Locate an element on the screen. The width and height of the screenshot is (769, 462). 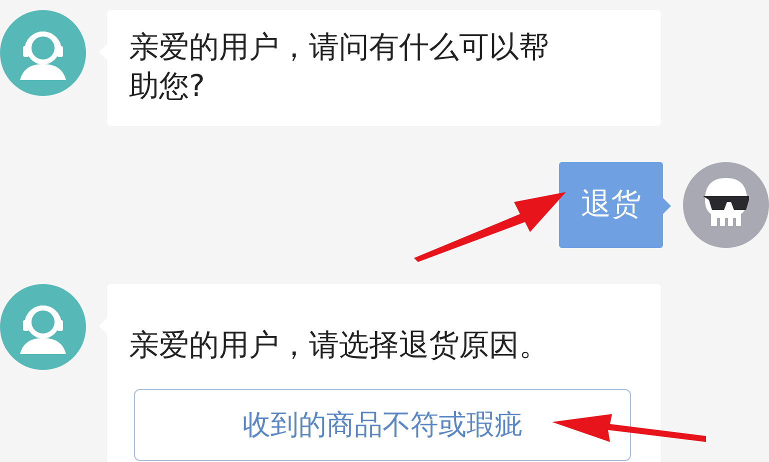
message-text: 亲爱的用户，请选择退货原因。 is located at coordinates (339, 346).